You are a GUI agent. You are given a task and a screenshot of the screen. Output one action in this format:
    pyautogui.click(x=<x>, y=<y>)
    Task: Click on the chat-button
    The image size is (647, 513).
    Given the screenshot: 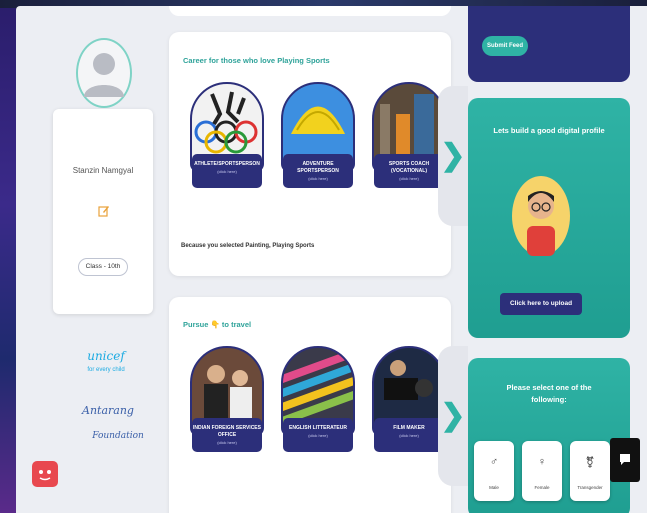 What is the action you would take?
    pyautogui.click(x=625, y=460)
    